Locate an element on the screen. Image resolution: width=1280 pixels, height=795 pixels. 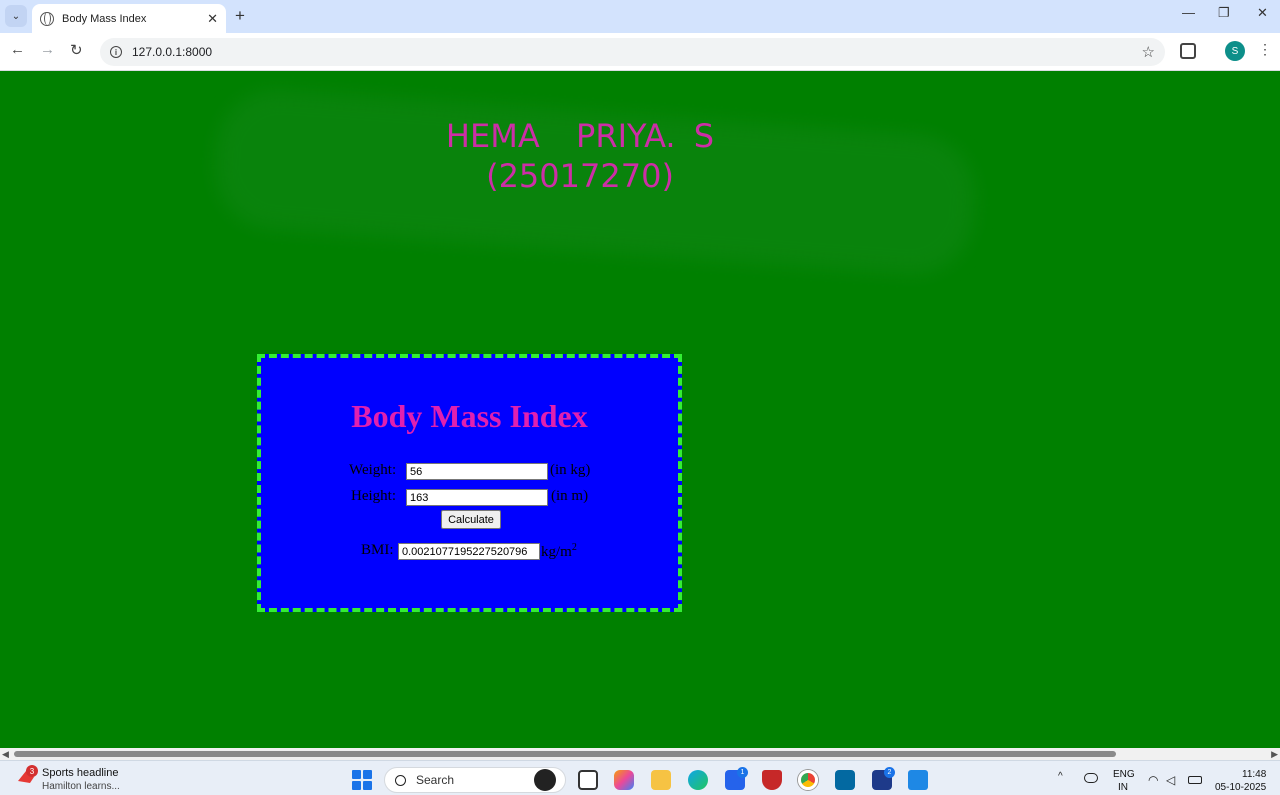
extensions-icon is located at coordinates (1188, 51).